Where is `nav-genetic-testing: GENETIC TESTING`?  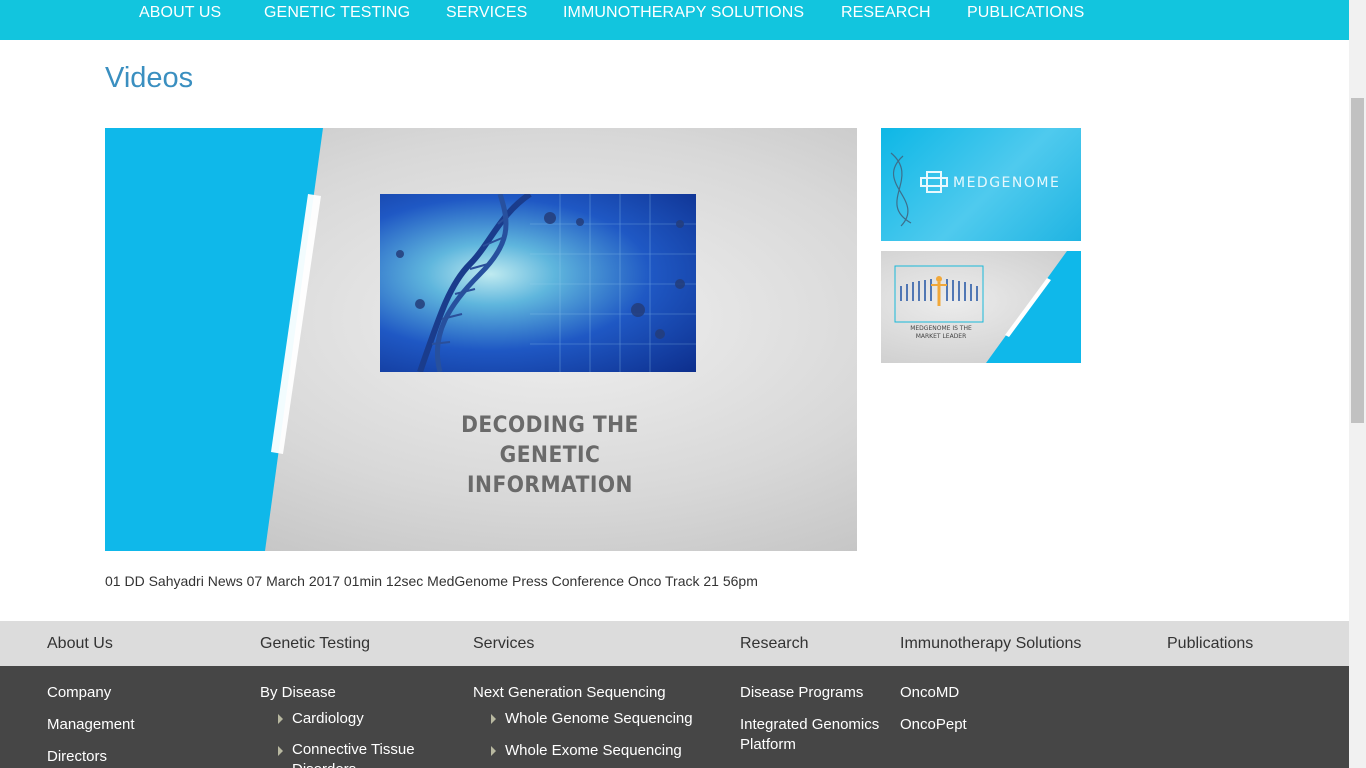 nav-genetic-testing: GENETIC TESTING is located at coordinates (337, 13).